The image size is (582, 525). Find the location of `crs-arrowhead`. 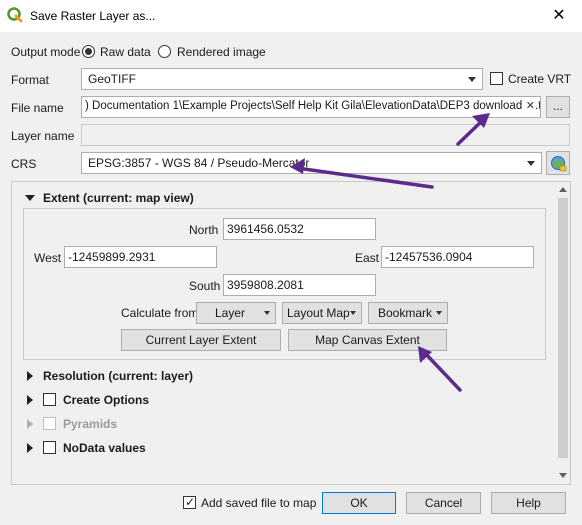

crs-arrowhead is located at coordinates (297, 166).